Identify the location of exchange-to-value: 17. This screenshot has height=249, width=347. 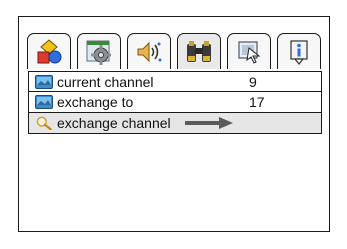
(257, 102).